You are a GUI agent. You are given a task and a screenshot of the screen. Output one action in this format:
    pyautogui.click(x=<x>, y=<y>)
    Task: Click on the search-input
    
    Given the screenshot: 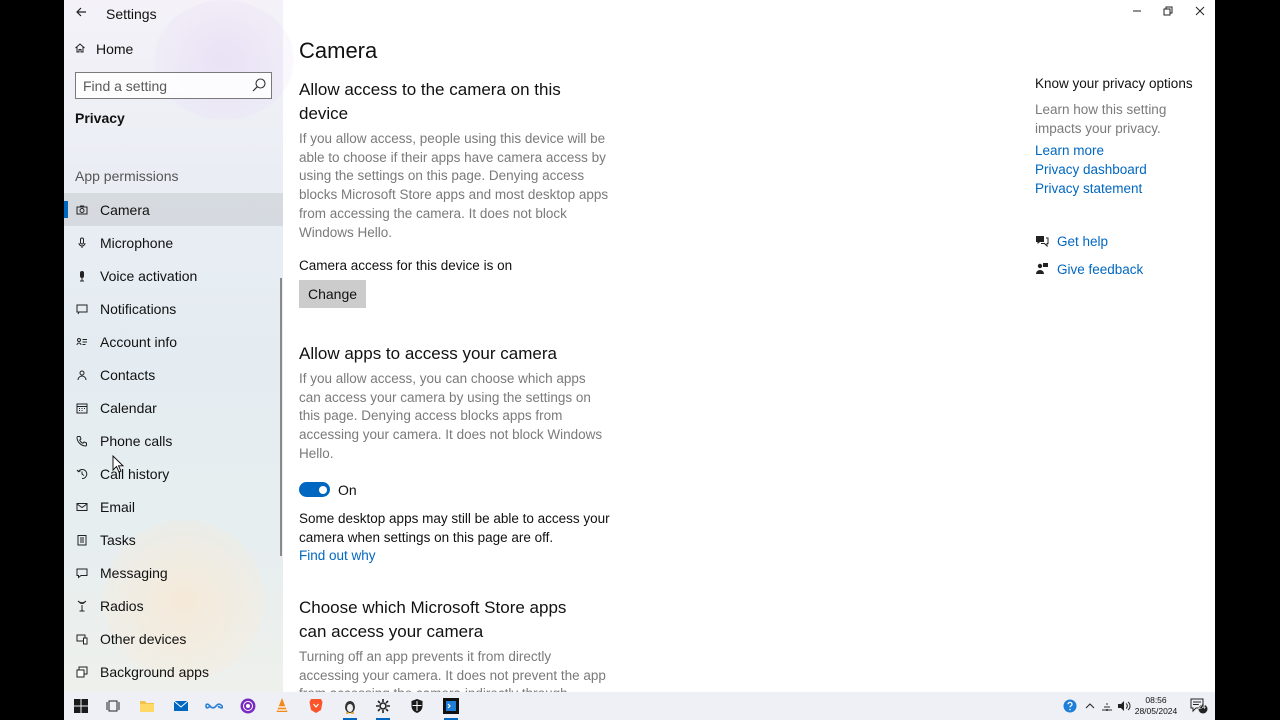 What is the action you would take?
    pyautogui.click(x=161, y=85)
    